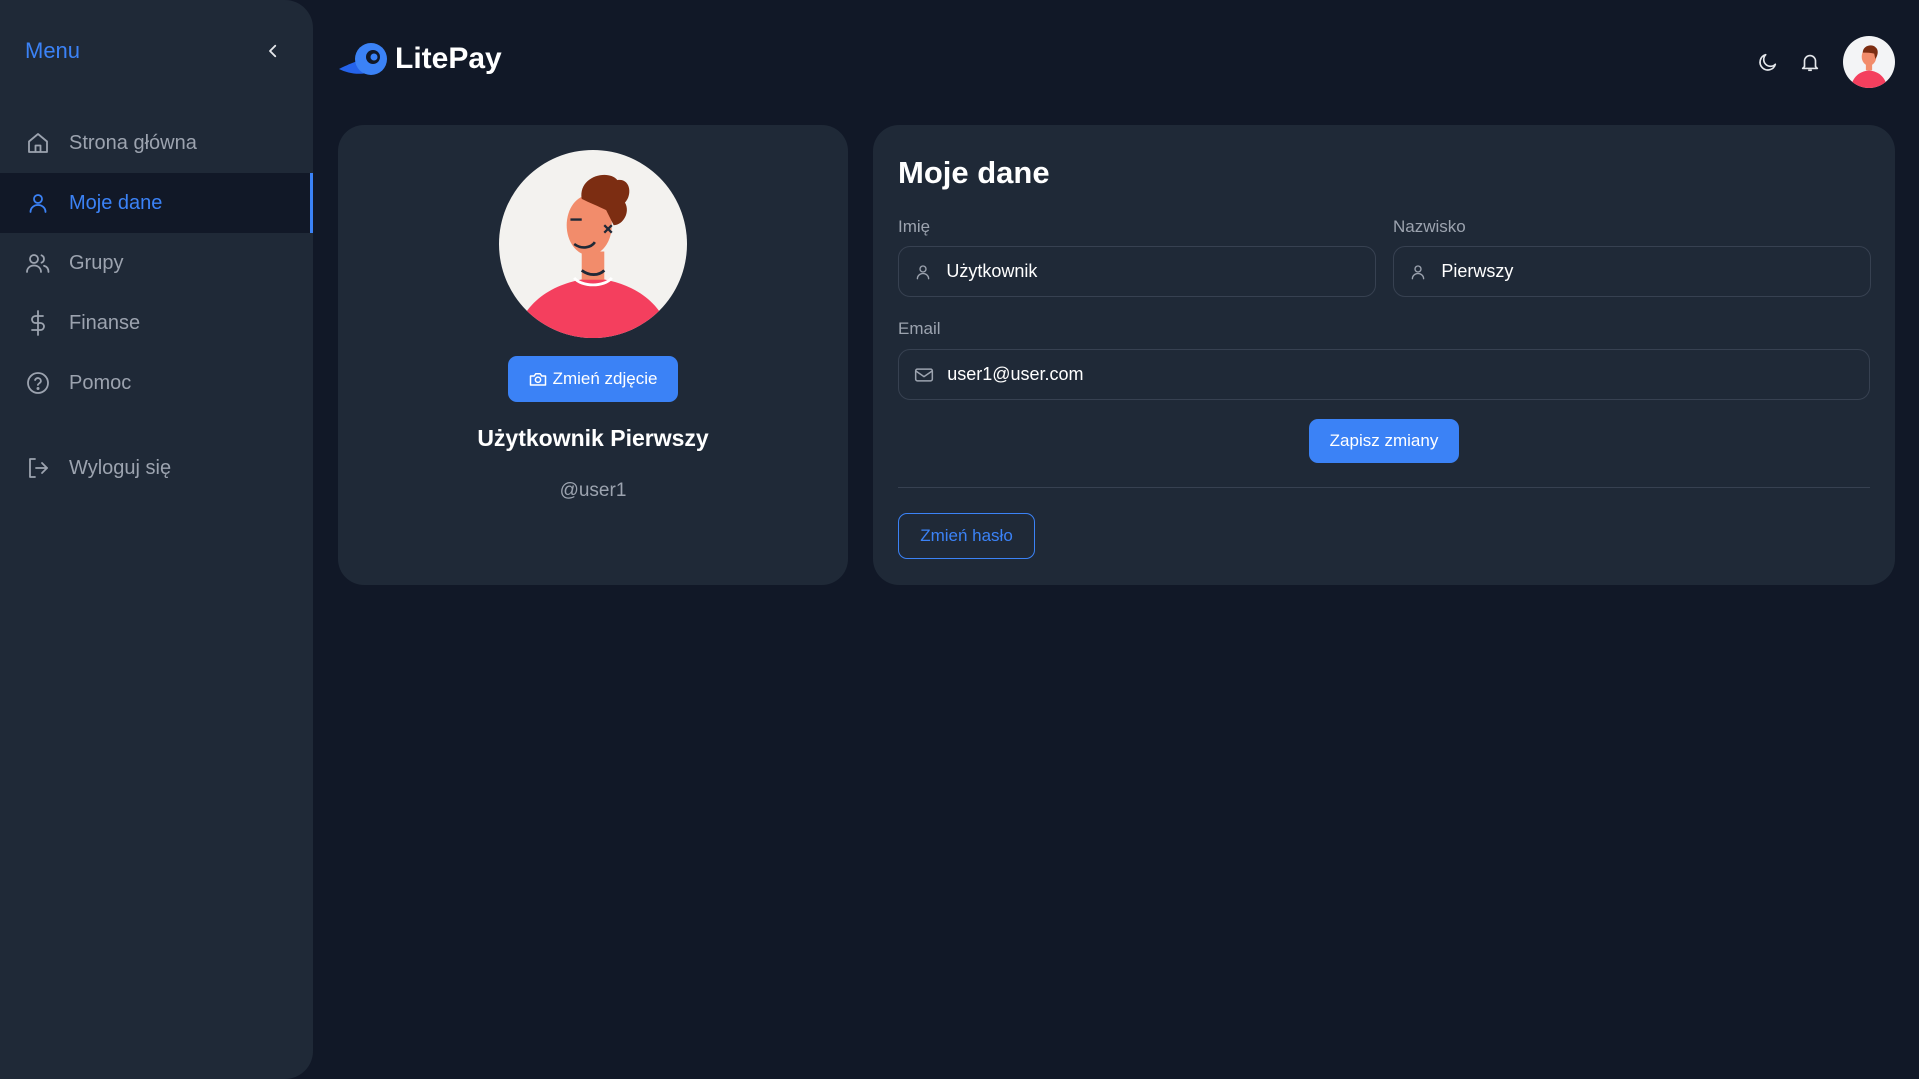  I want to click on camera-icon, so click(538, 379).